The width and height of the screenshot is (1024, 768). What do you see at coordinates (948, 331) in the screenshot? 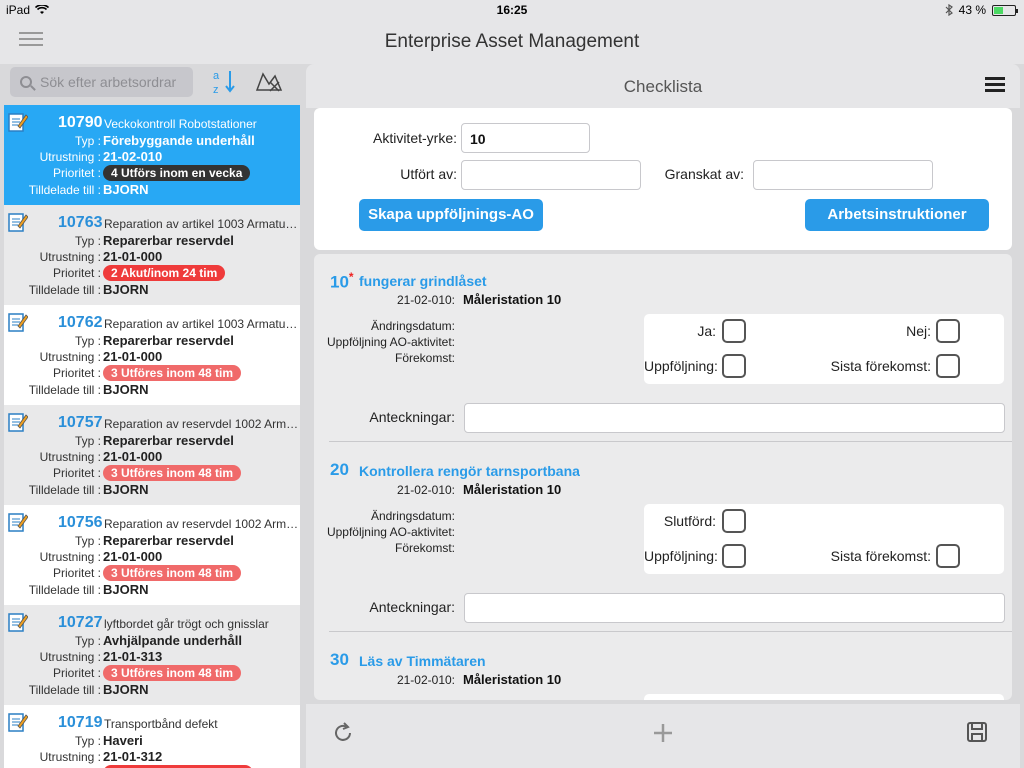
I see `nej-checkbox` at bounding box center [948, 331].